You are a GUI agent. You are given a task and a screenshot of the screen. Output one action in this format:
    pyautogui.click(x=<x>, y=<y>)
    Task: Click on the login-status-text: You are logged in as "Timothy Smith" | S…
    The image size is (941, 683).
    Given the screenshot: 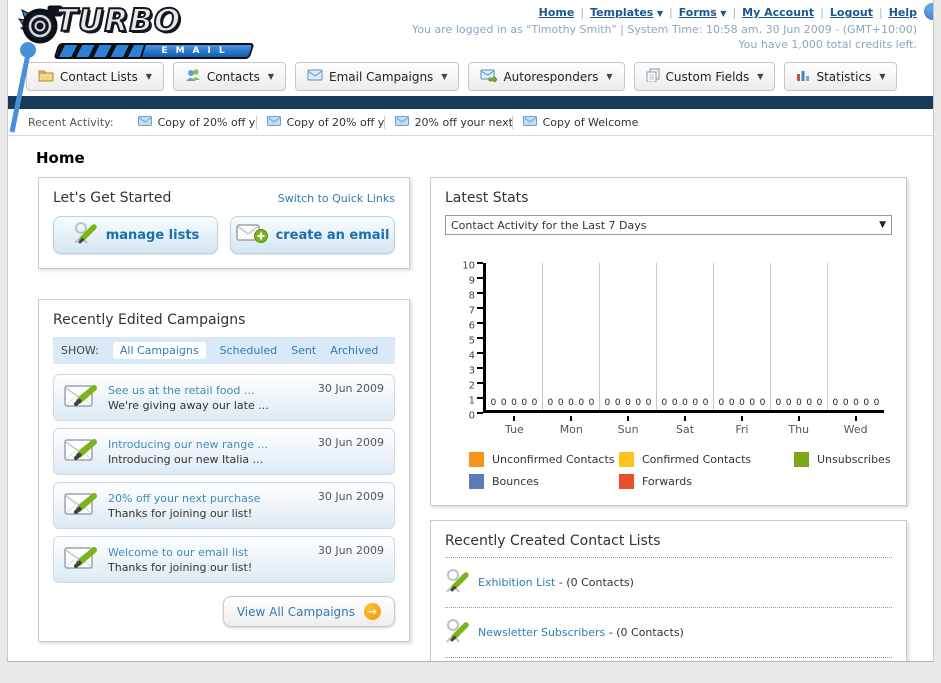 What is the action you would take?
    pyautogui.click(x=664, y=37)
    